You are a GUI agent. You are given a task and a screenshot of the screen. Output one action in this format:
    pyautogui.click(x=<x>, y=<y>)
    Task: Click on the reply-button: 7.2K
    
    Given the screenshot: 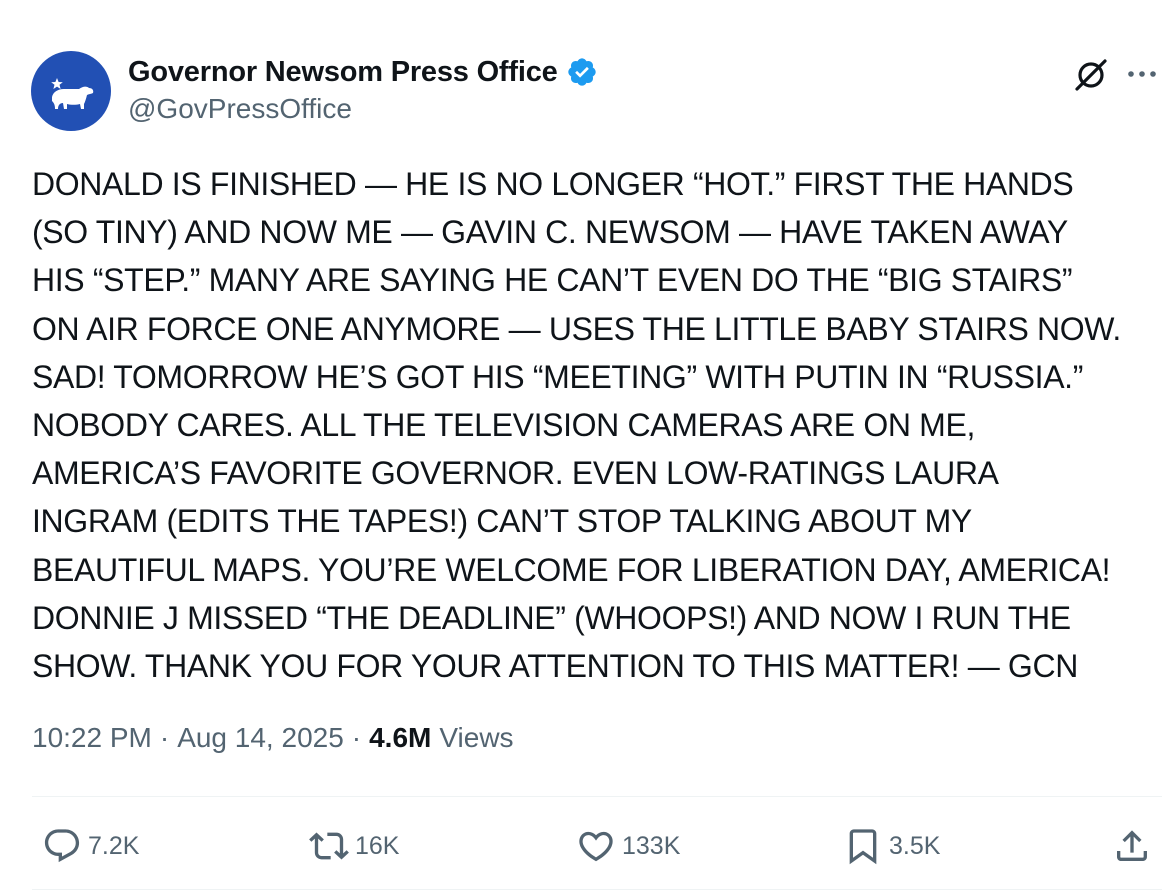 What is the action you would take?
    pyautogui.click(x=90, y=846)
    